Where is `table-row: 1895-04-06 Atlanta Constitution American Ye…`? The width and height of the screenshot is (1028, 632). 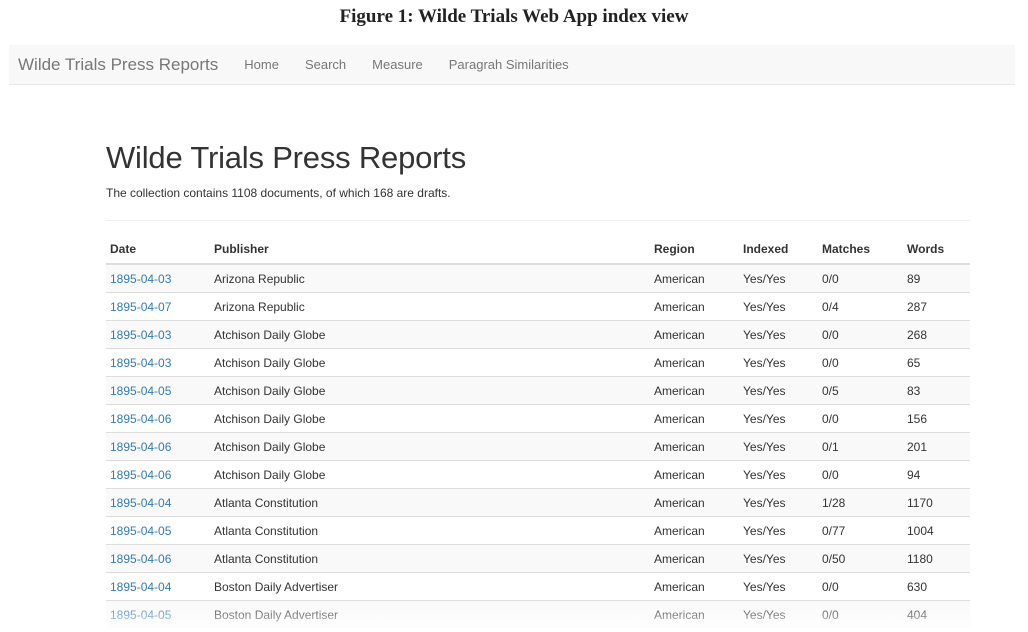 table-row: 1895-04-06 Atlanta Constitution American Ye… is located at coordinates (538, 558).